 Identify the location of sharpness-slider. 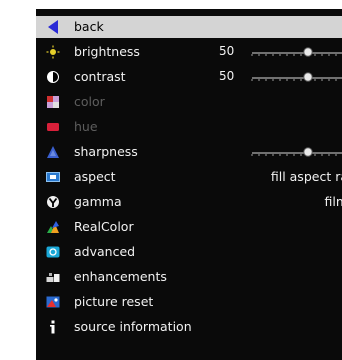
(295, 152).